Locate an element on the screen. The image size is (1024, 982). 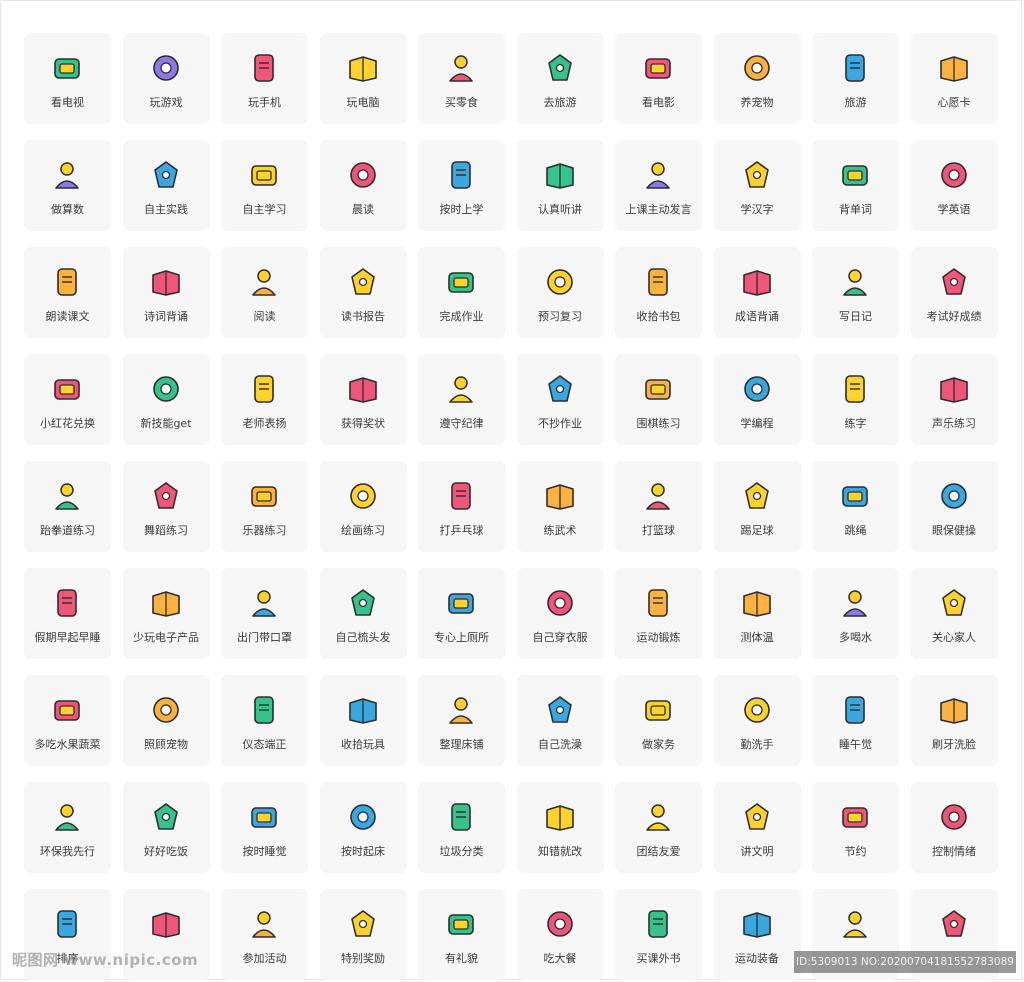
chinese-character-icon is located at coordinates (756, 174).